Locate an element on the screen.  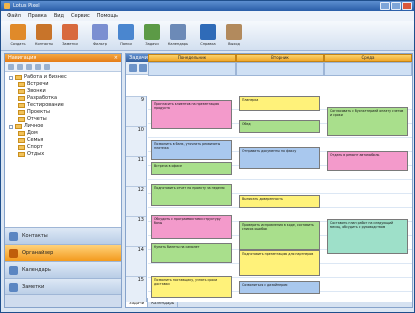
toolbar-button-4: Папки is located at coordinates (126, 36).